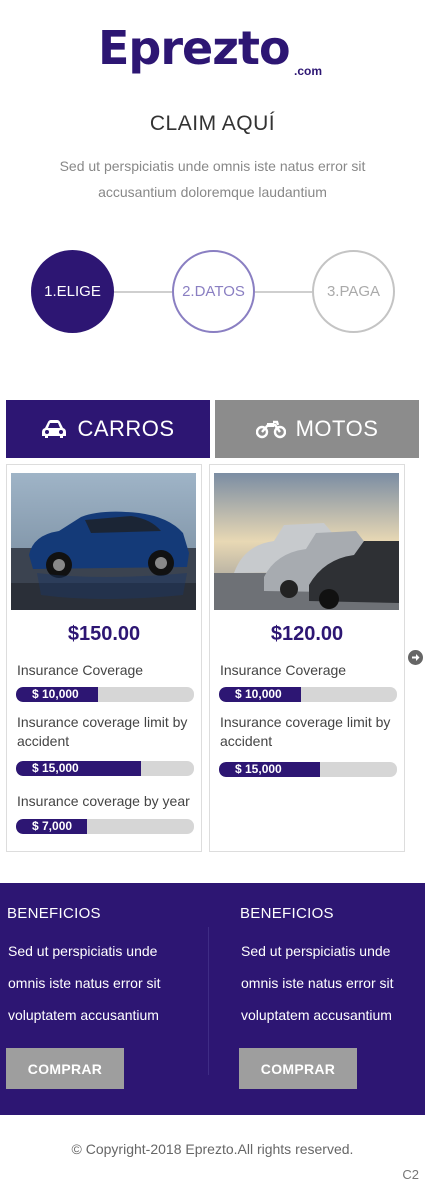 This screenshot has width=425, height=1186. What do you see at coordinates (306, 541) in the screenshot?
I see `parked-cars-photo` at bounding box center [306, 541].